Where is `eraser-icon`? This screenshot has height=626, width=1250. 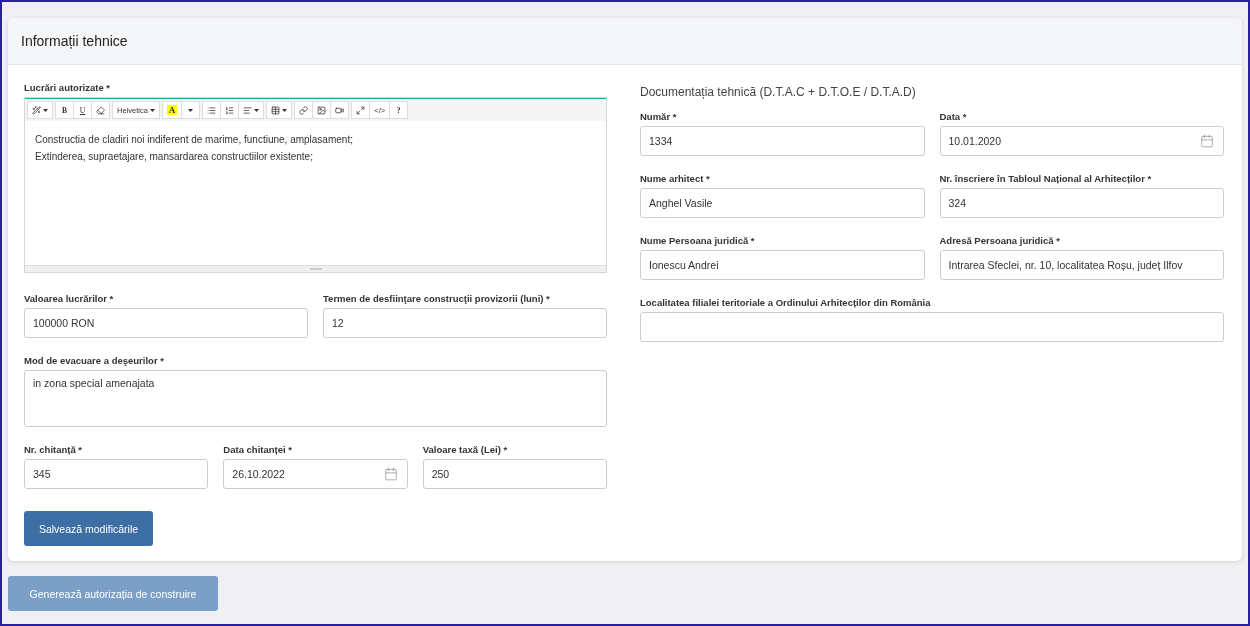 eraser-icon is located at coordinates (100, 110).